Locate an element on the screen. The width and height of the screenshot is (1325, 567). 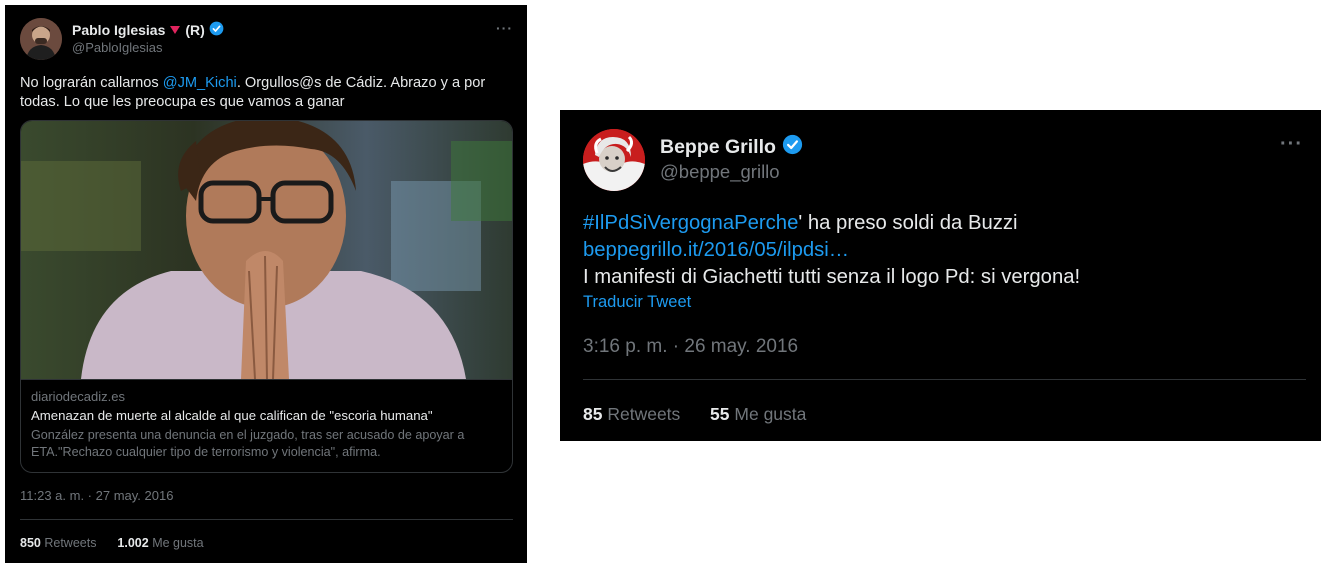
likes-stat: 1.002 Me gusta is located at coordinates (160, 543).